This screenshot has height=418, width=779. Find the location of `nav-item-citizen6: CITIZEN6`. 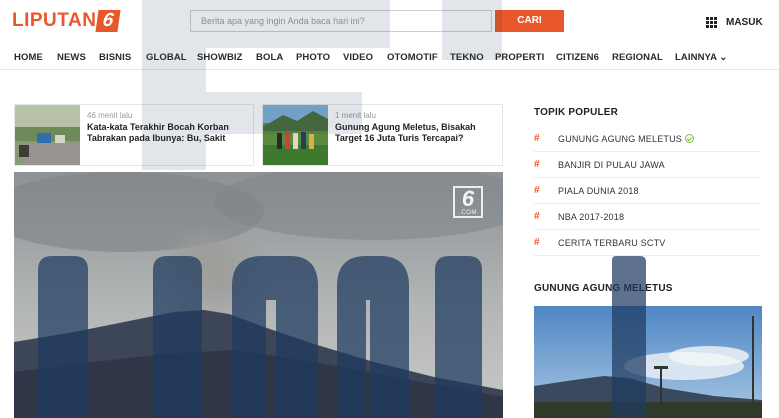

nav-item-citizen6: CITIZEN6 is located at coordinates (577, 57).